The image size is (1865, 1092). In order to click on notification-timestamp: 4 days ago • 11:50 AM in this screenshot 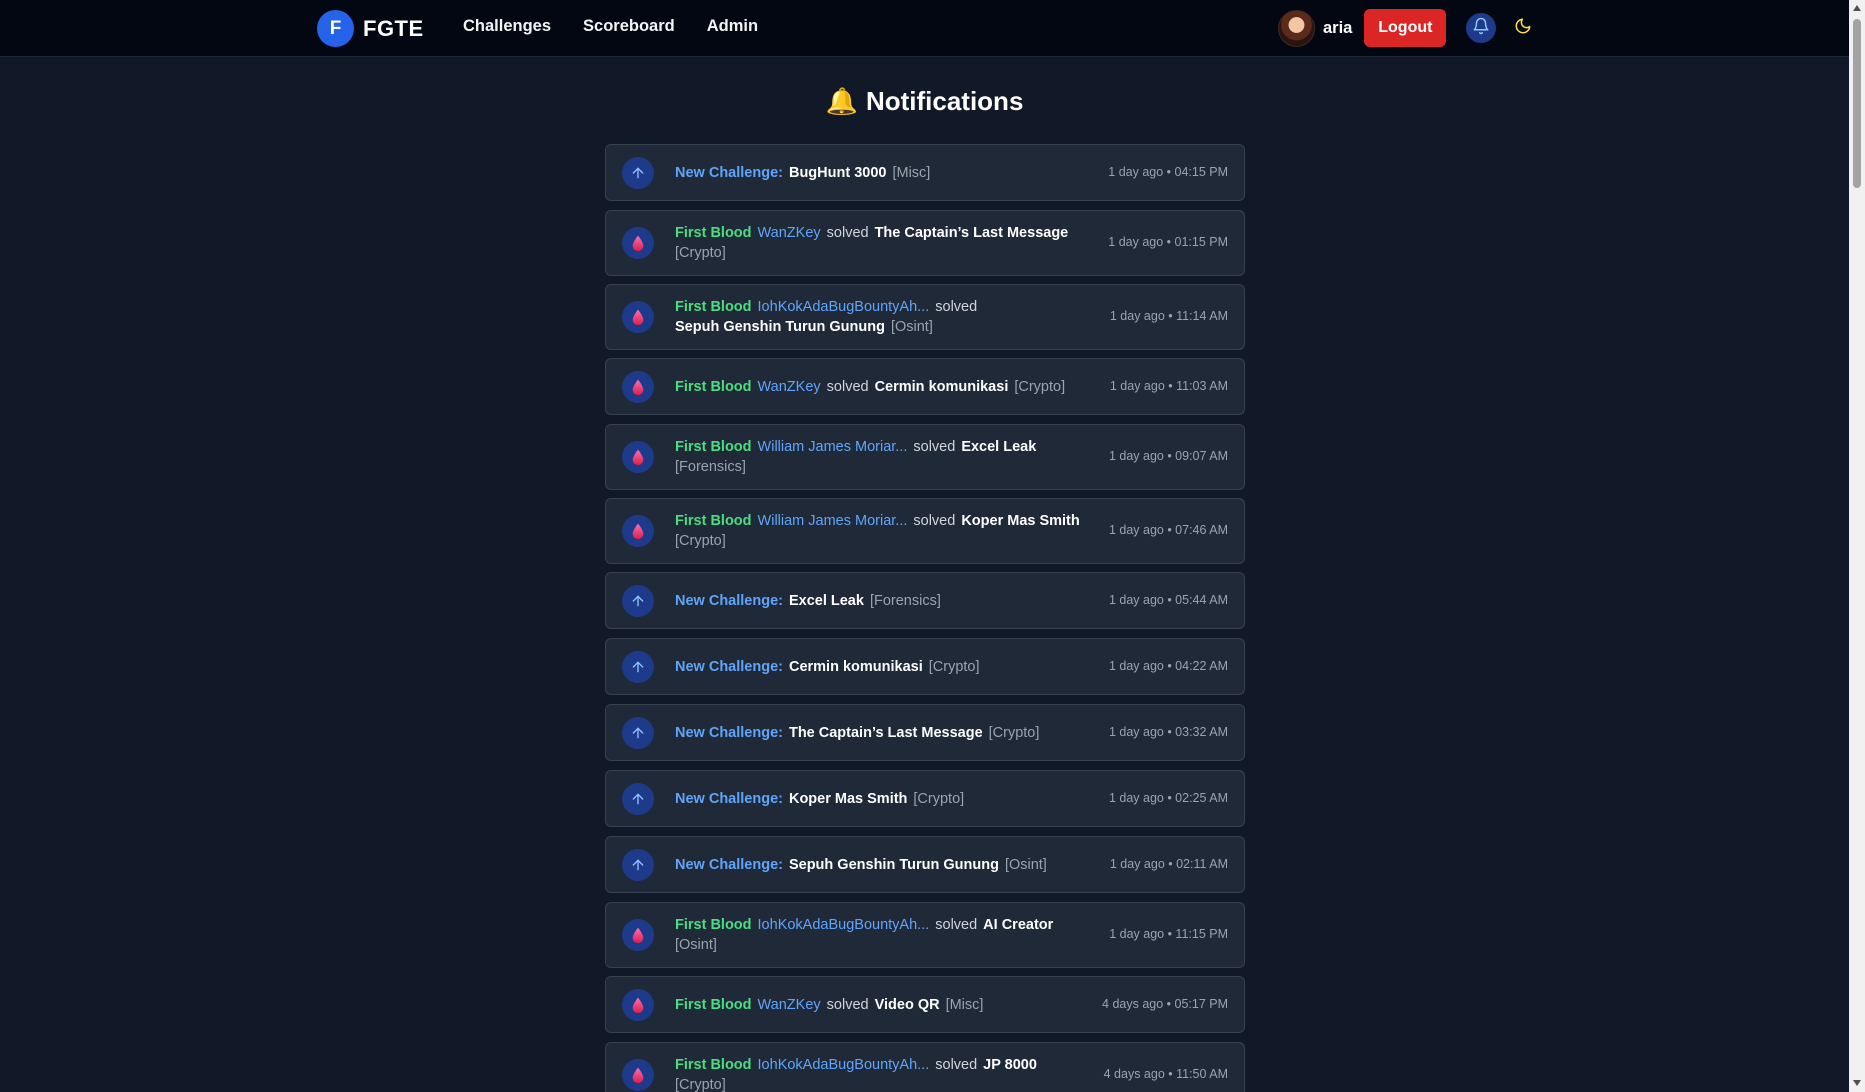, I will do `click(1165, 1074)`.